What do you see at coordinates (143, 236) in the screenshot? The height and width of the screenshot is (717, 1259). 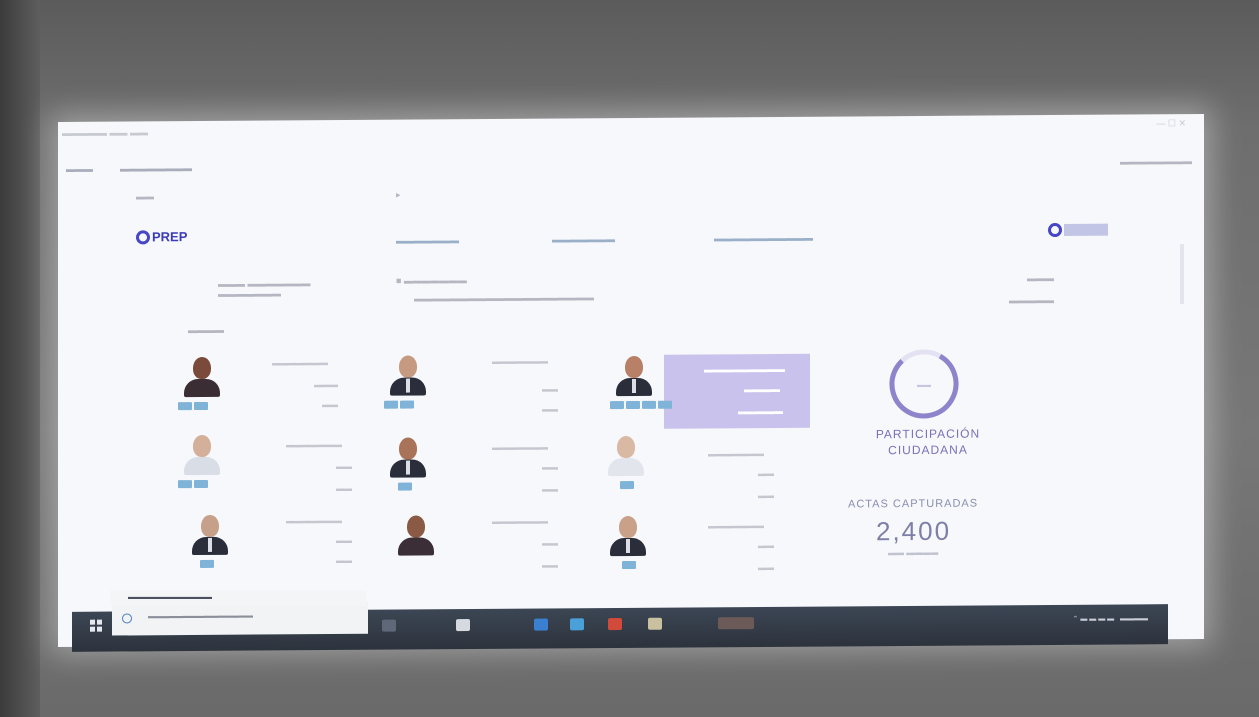 I see `prep-logo-icon` at bounding box center [143, 236].